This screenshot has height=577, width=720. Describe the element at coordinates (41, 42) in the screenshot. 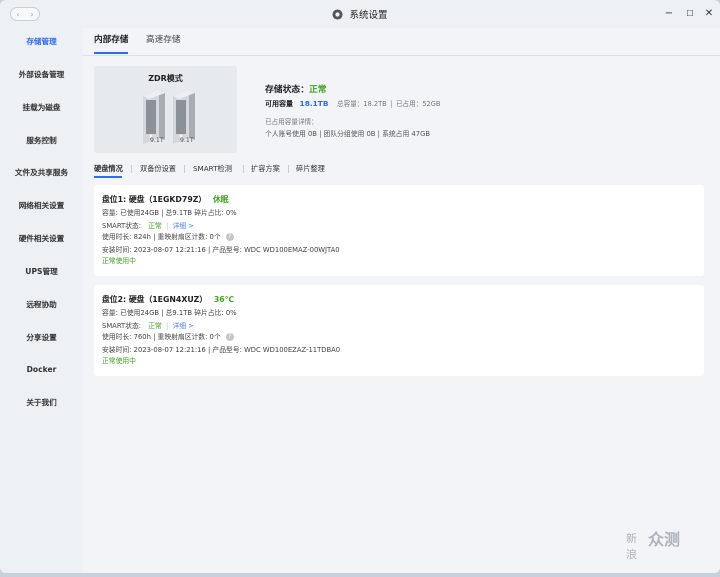

I see `sidebar-item-storage: 存储管理` at that location.